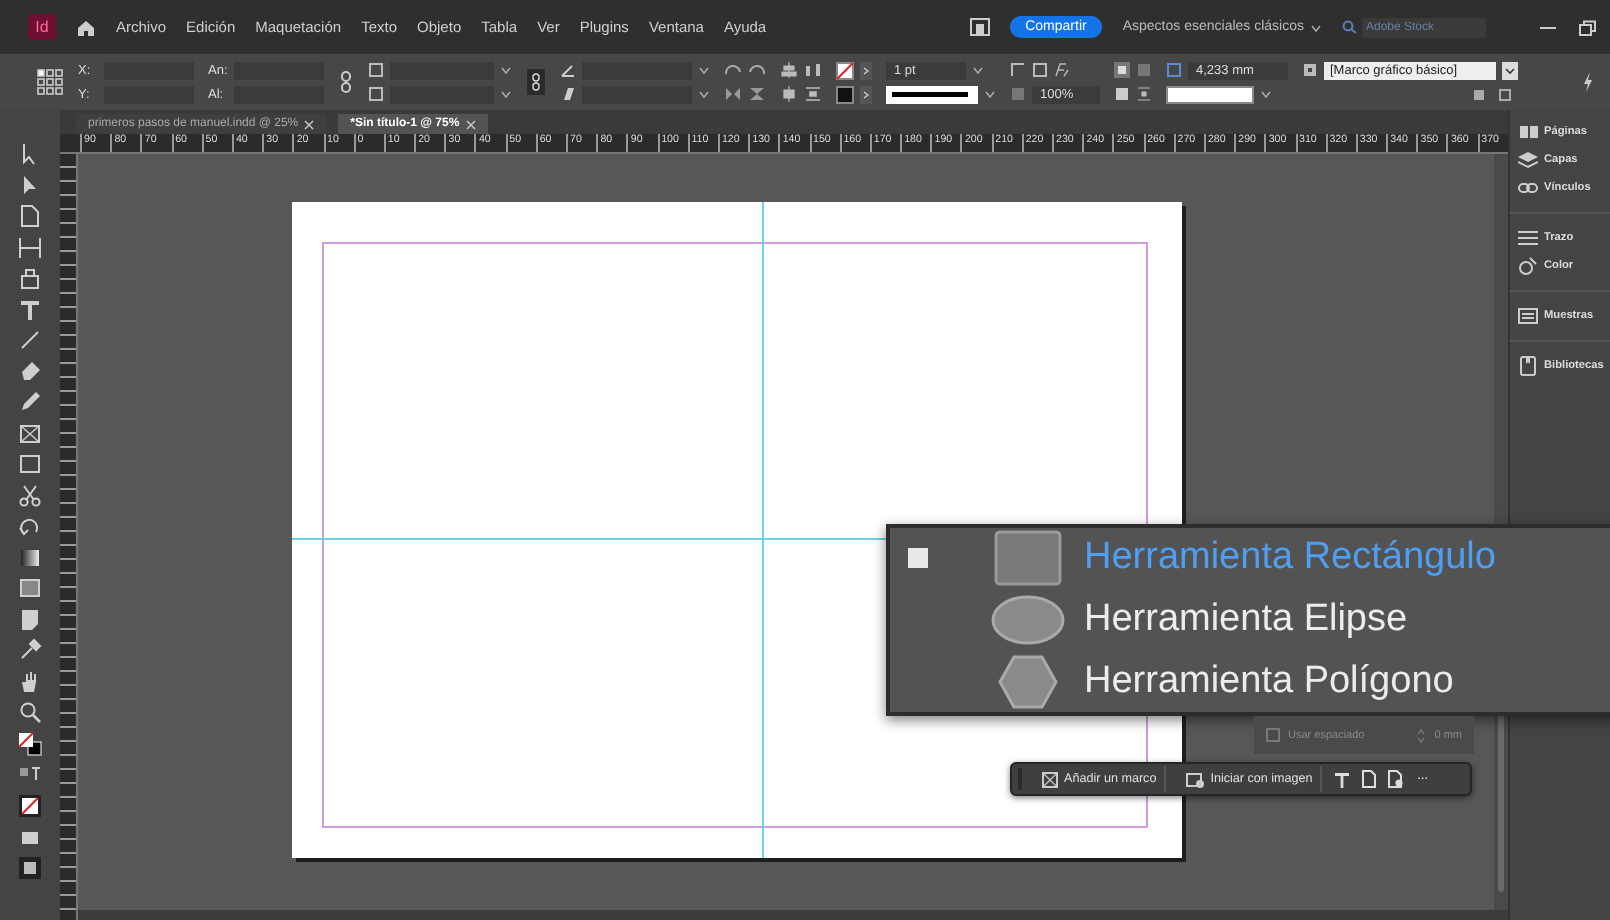  Describe the element at coordinates (813, 70) in the screenshot. I see `distribute-icon` at that location.